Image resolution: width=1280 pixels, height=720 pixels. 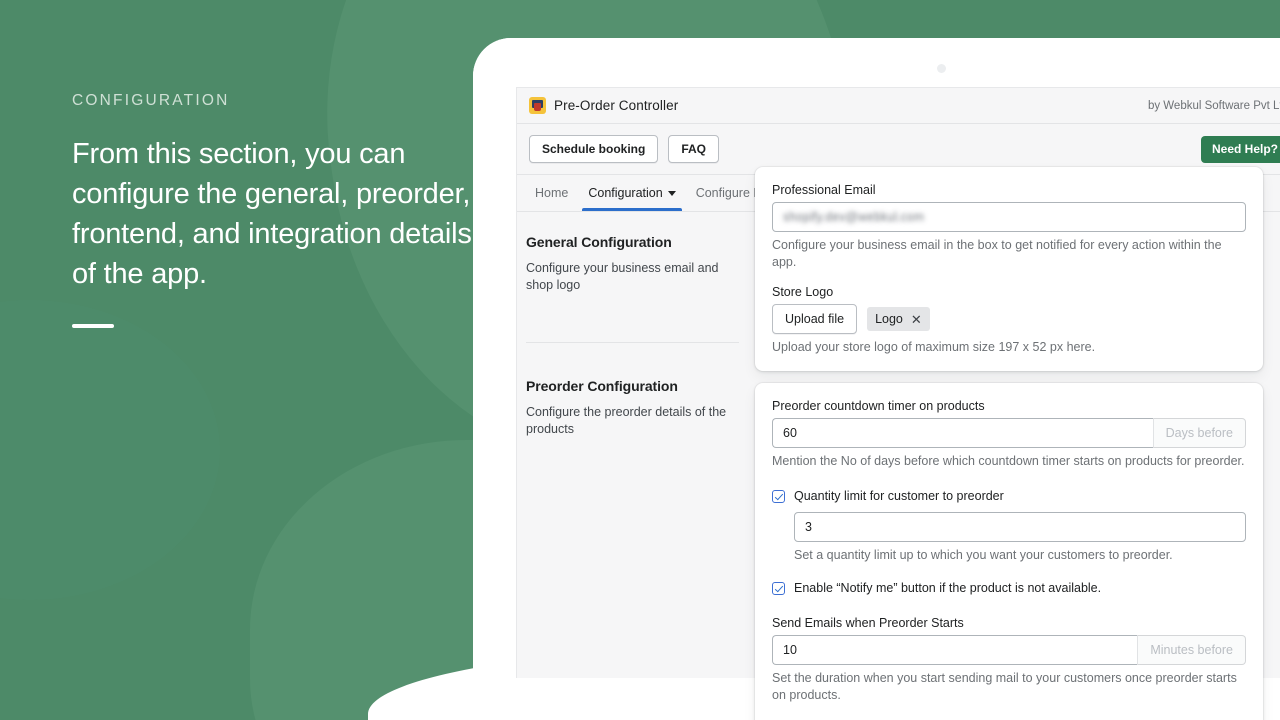 What do you see at coordinates (151, 100) in the screenshot?
I see `promo-eyebrow: CONFIGURATION` at bounding box center [151, 100].